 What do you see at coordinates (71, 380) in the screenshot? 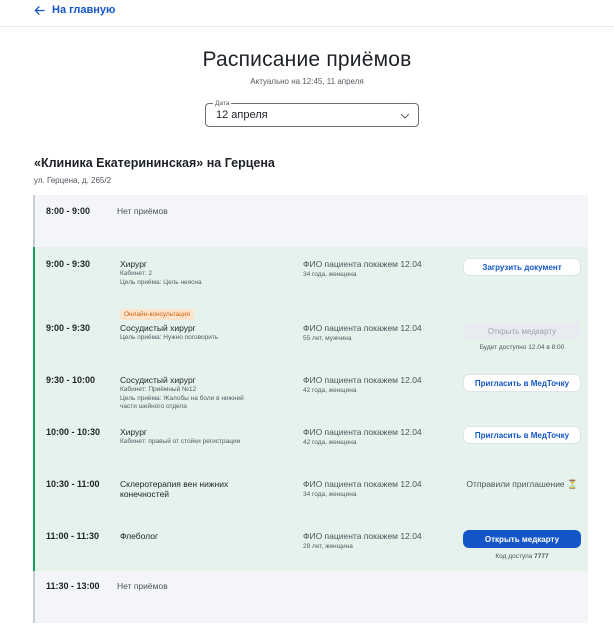
I see `appointment-time: 9:30 - 10:00` at bounding box center [71, 380].